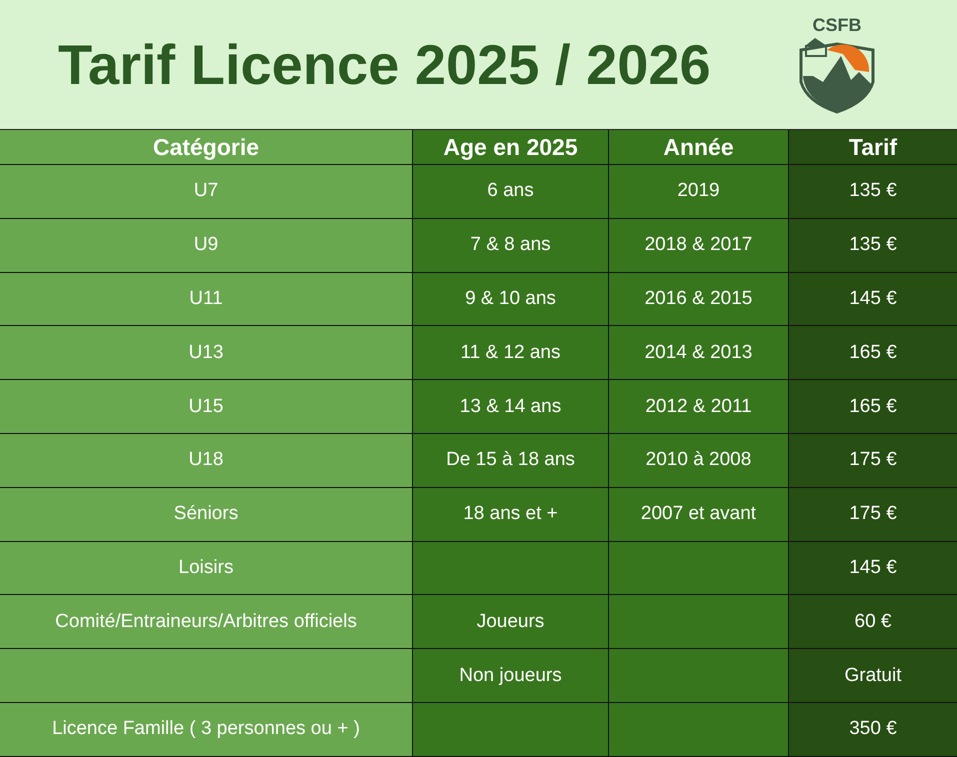 The width and height of the screenshot is (957, 757). I want to click on table-cell: 13 & 14 ans, so click(511, 407).